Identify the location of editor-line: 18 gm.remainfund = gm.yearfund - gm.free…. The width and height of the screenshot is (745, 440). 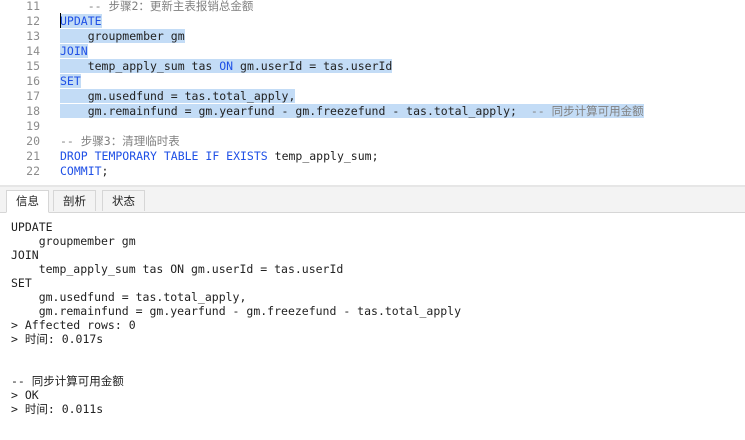
(372, 111).